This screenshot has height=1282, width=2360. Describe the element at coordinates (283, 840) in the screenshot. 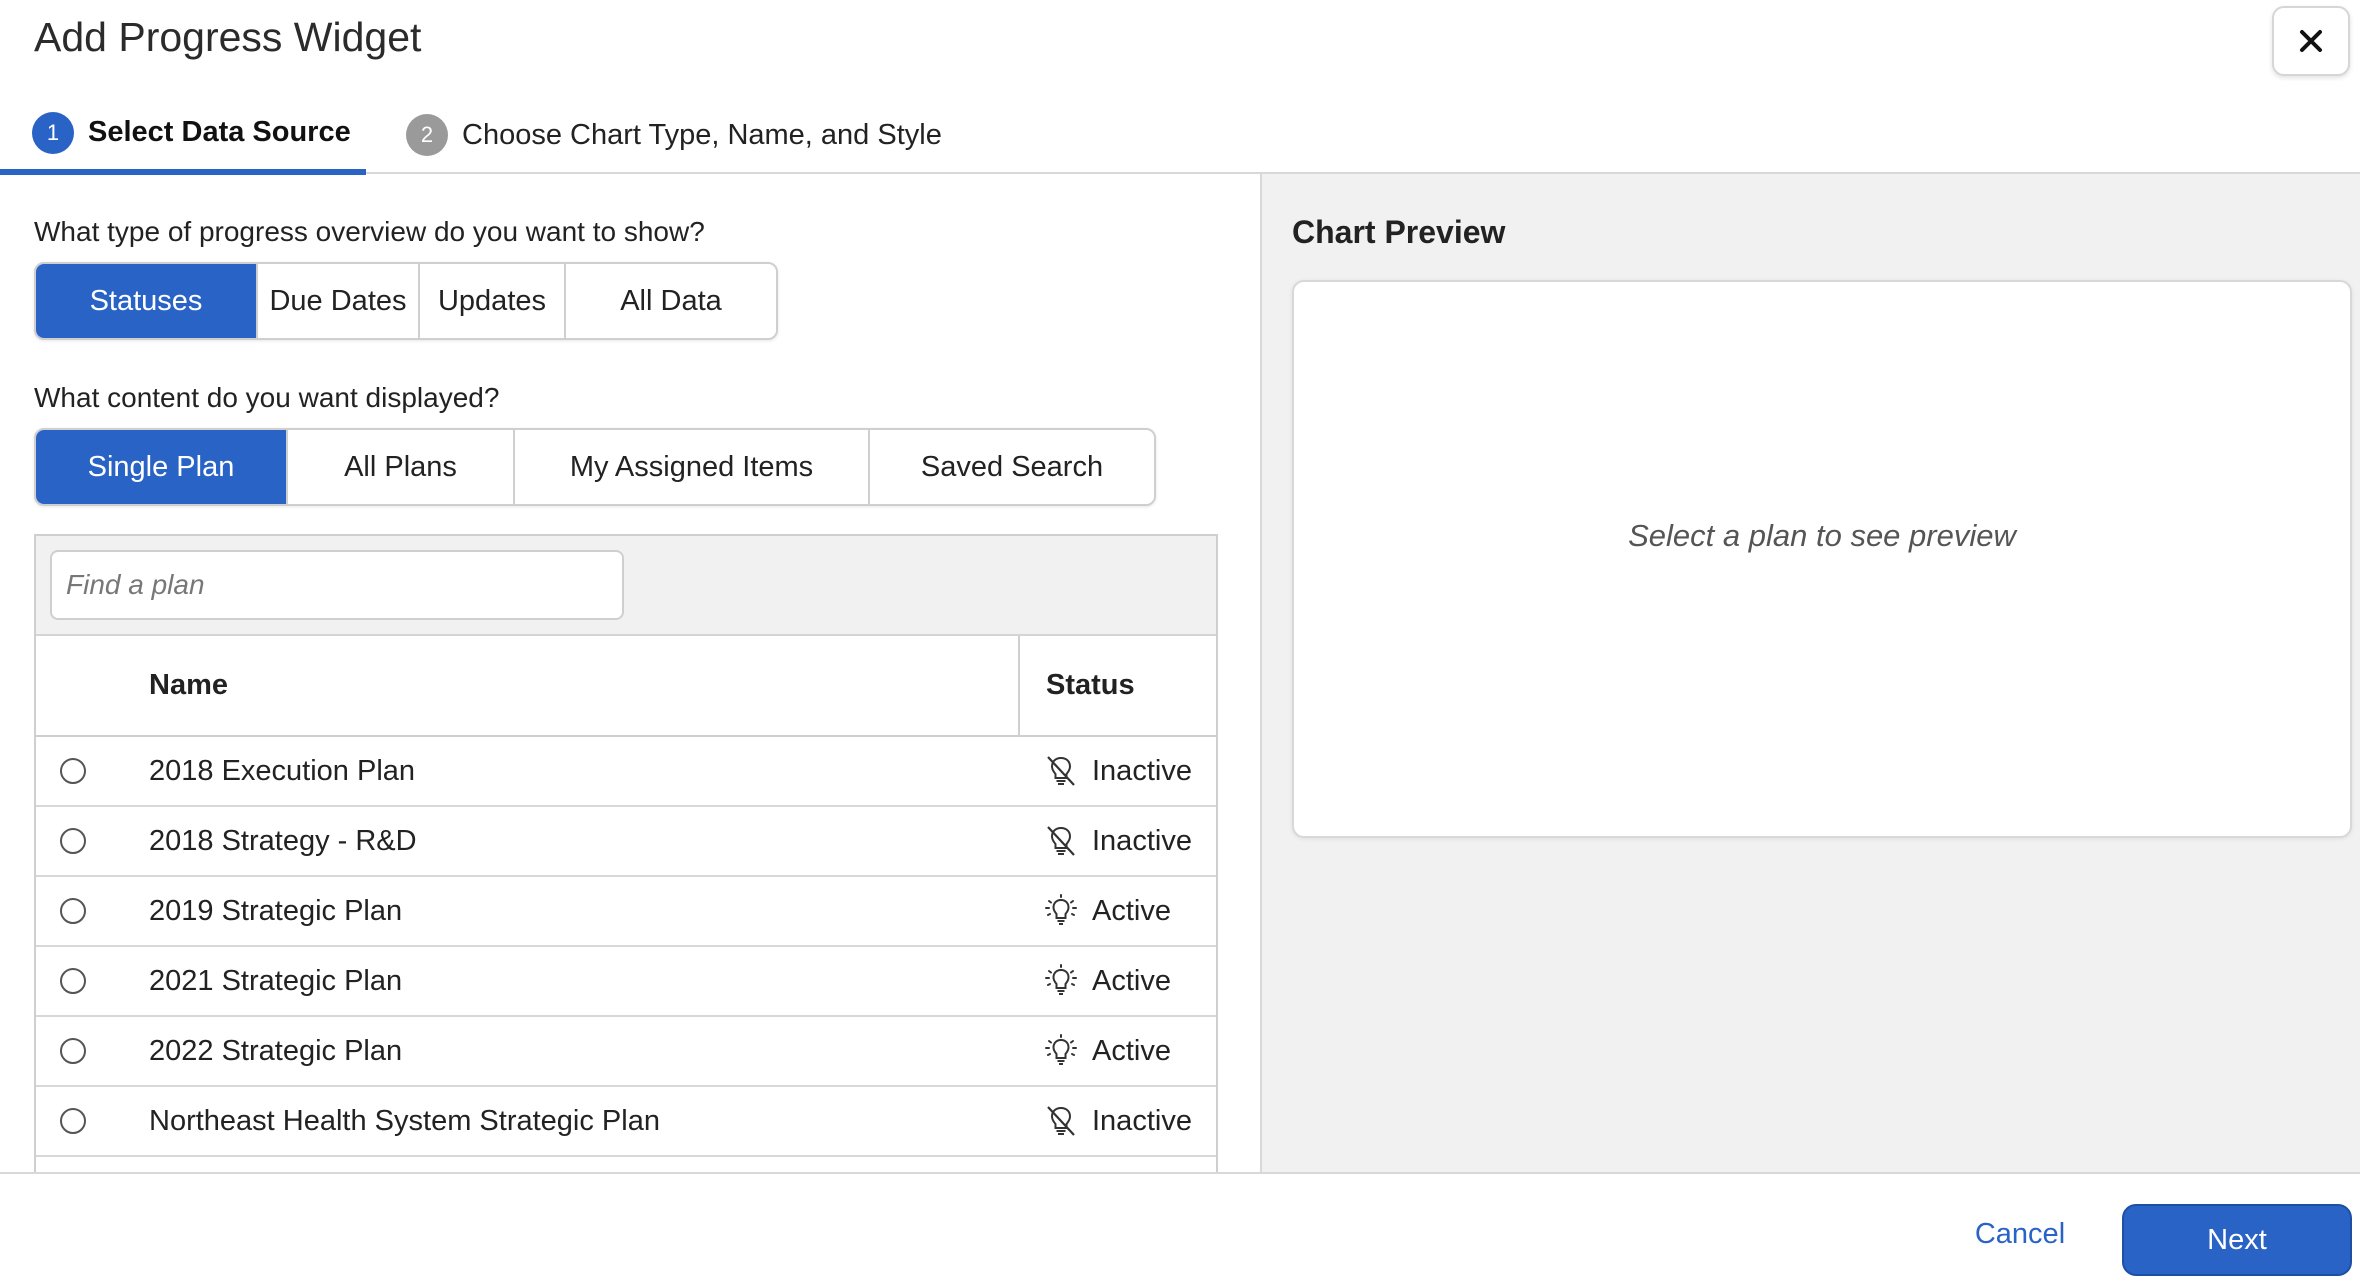

I see `plan-name: 2018 Strategy - R&D` at that location.